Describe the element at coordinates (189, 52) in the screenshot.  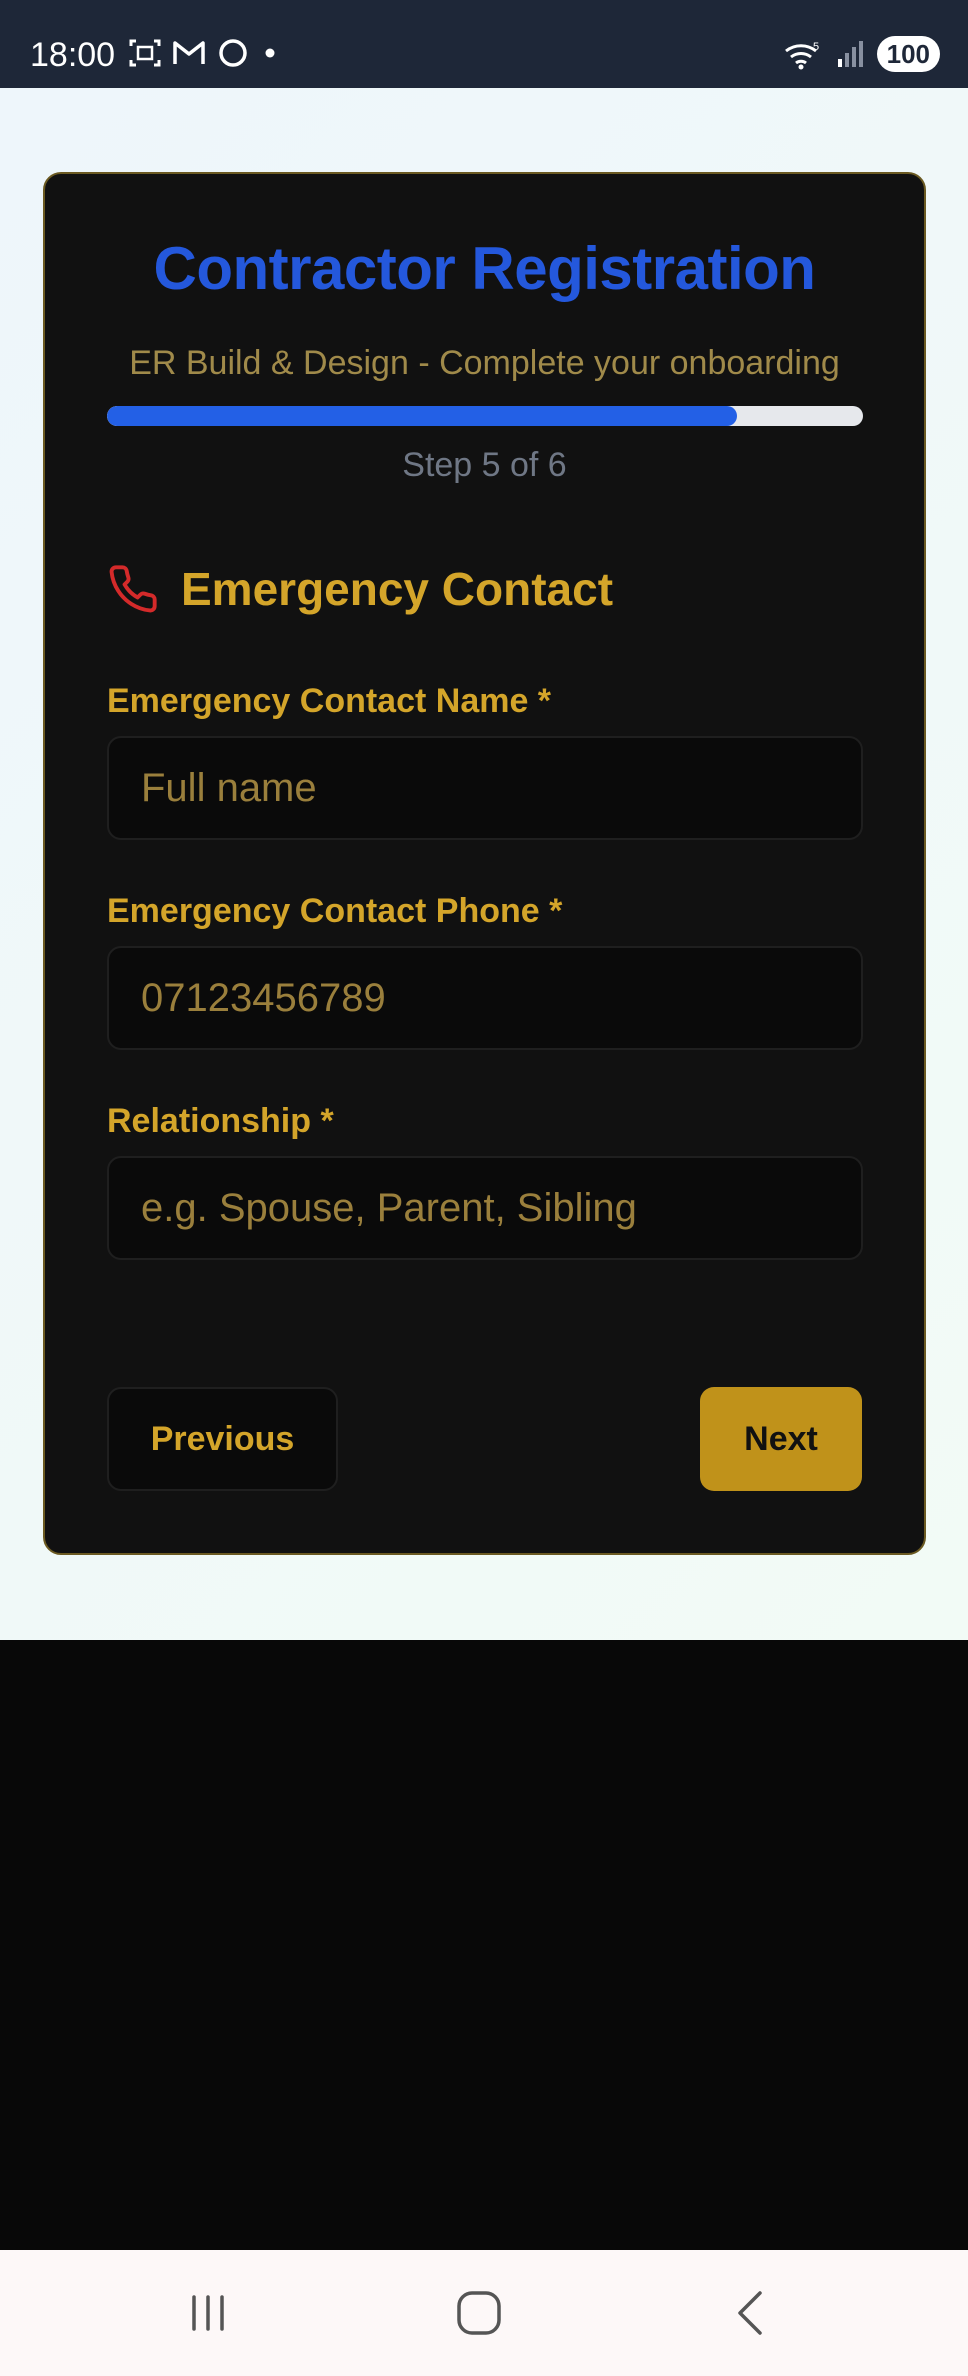
I see `gmail-icon` at that location.